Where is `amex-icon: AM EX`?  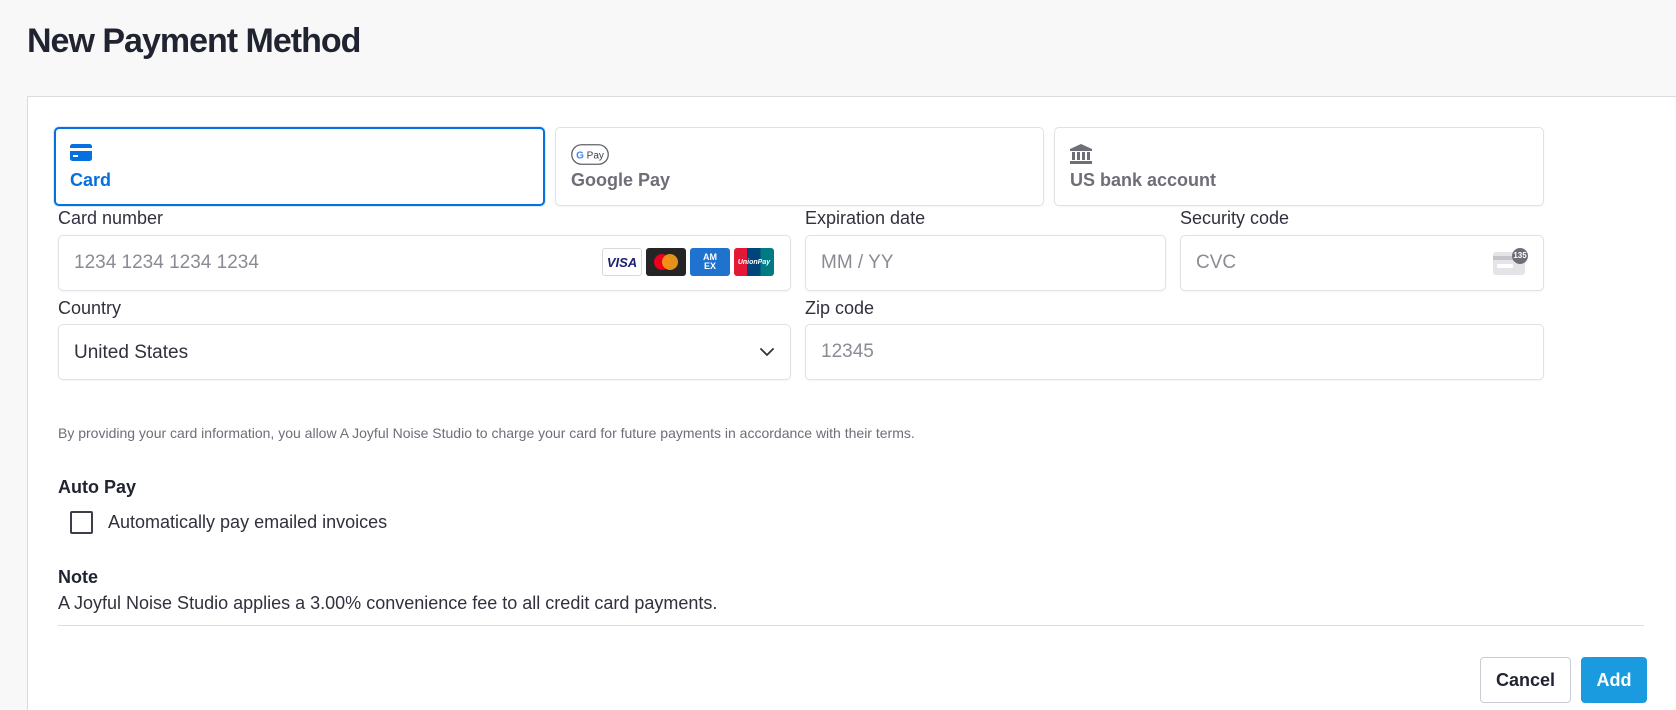
amex-icon: AM EX is located at coordinates (710, 262).